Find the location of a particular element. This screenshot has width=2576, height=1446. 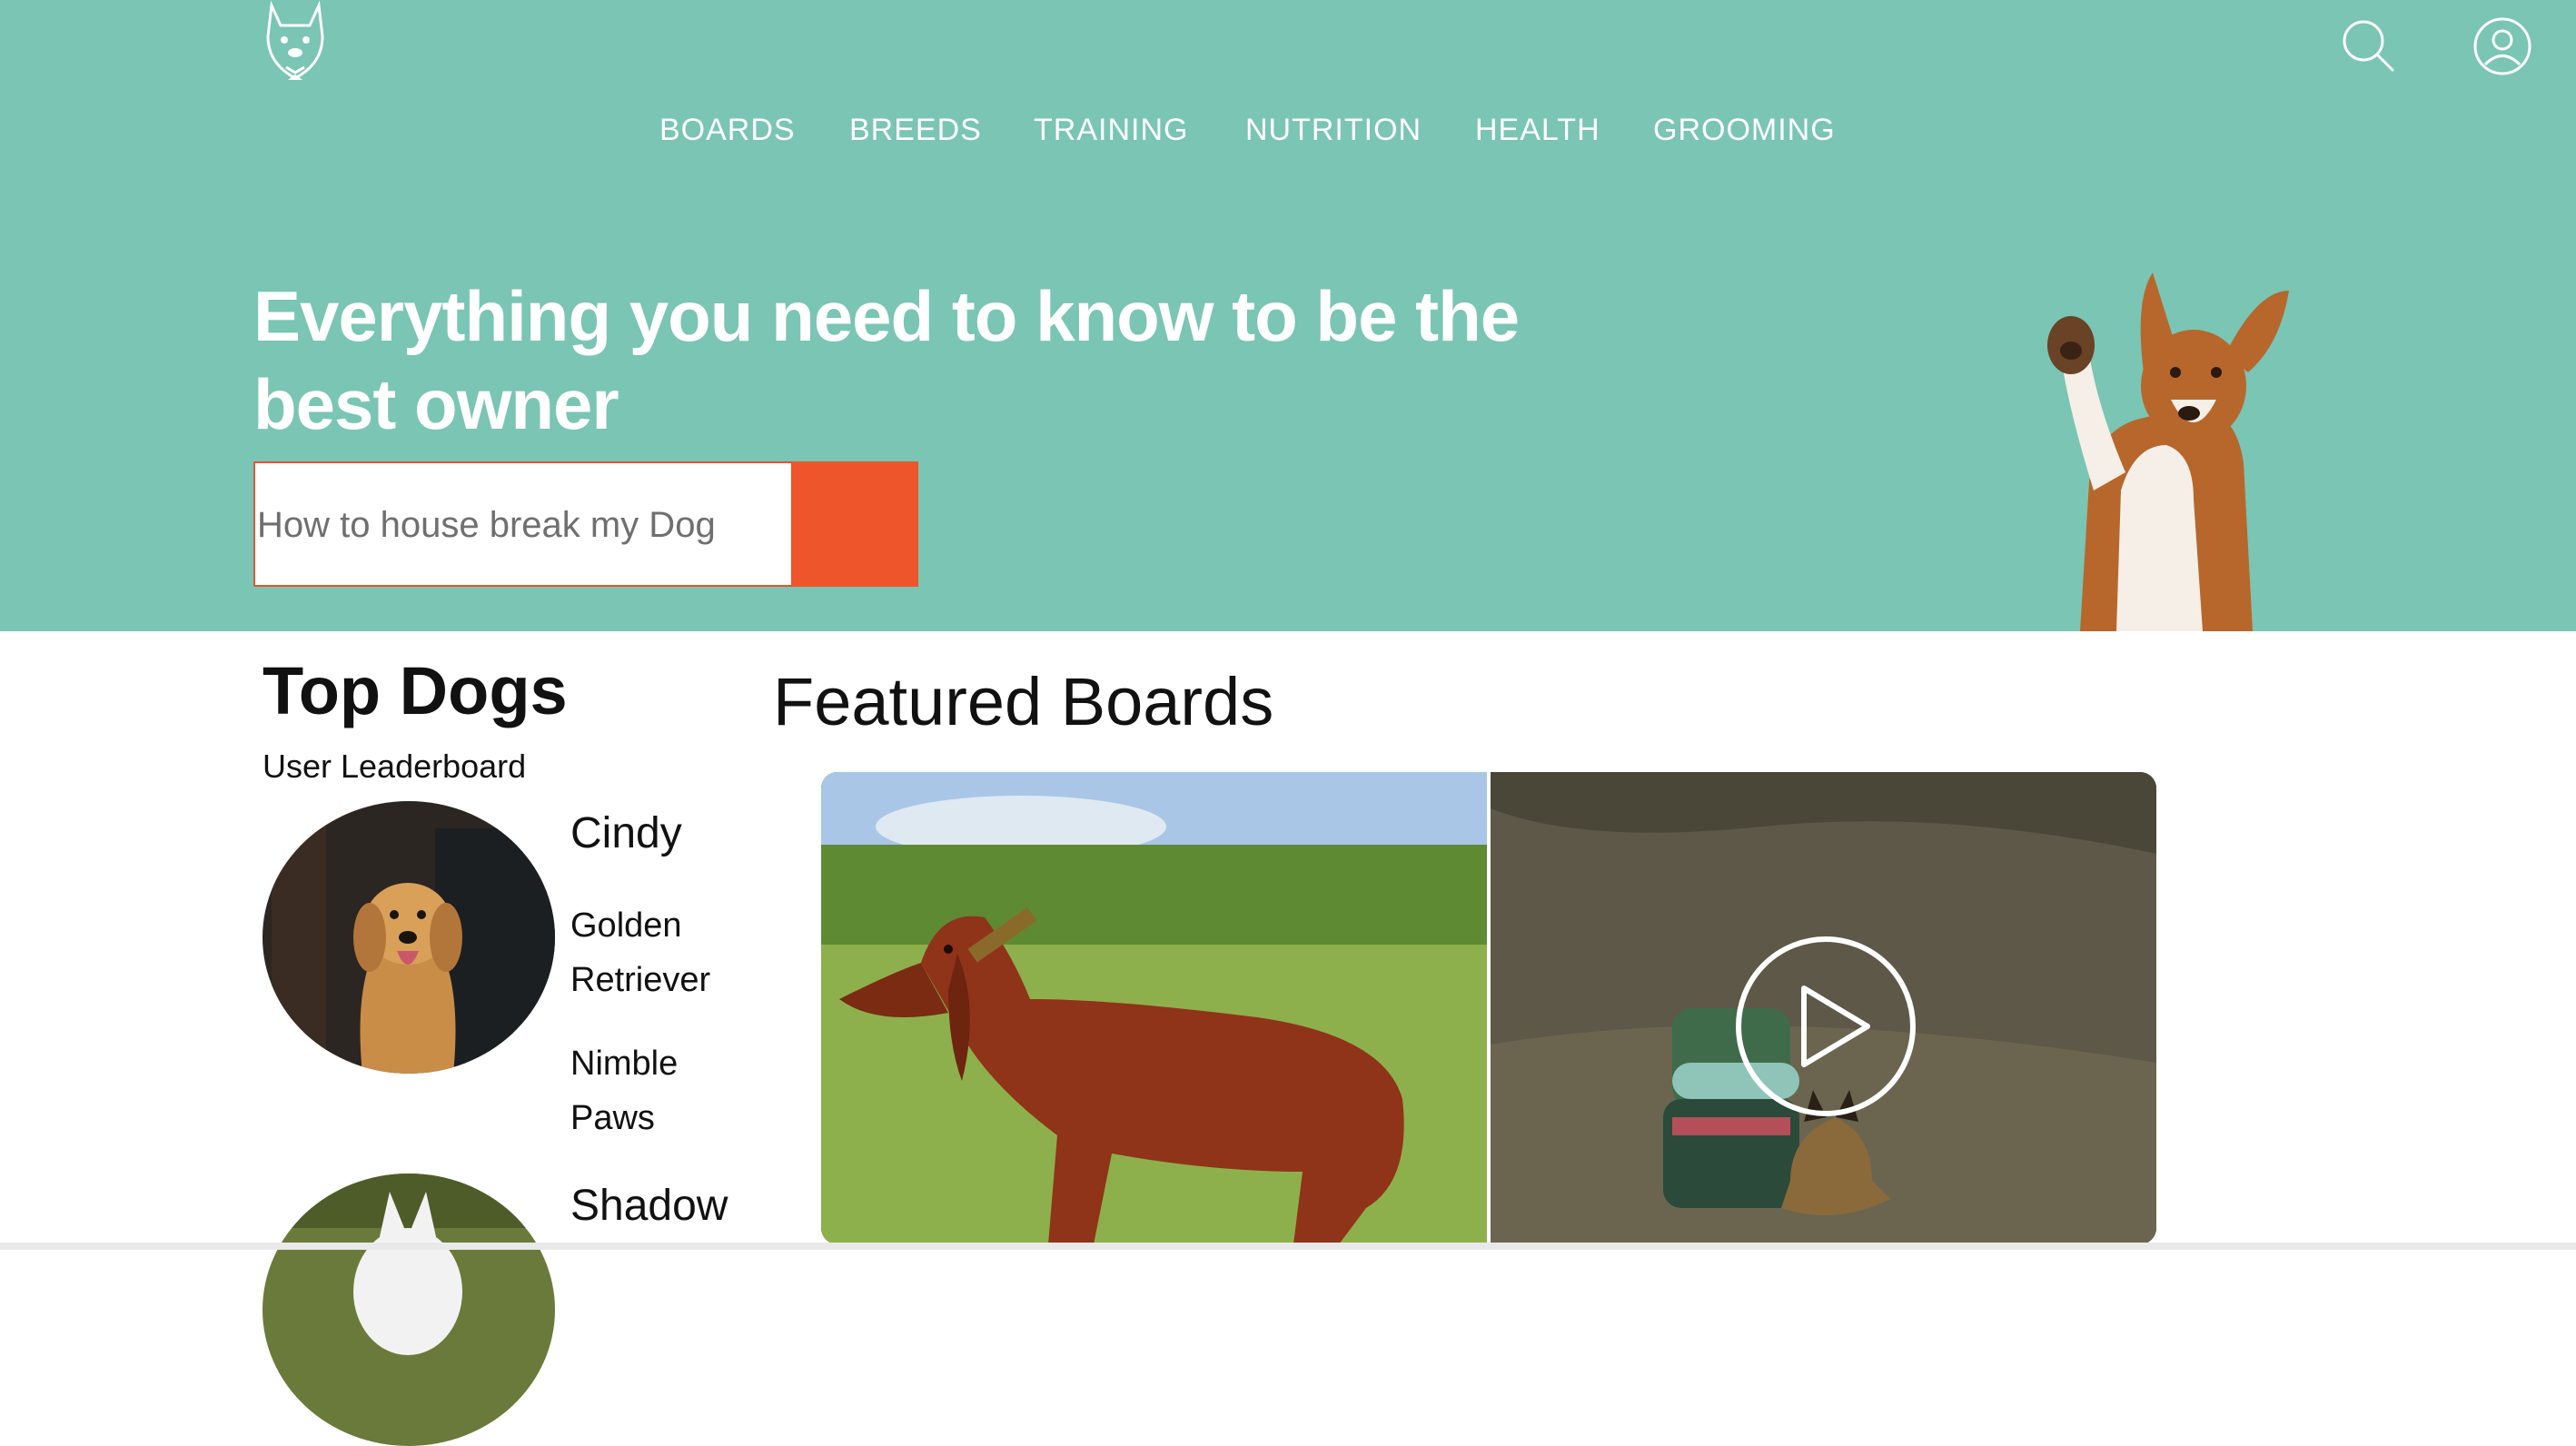

dog-head-logo-icon is located at coordinates (295, 43).